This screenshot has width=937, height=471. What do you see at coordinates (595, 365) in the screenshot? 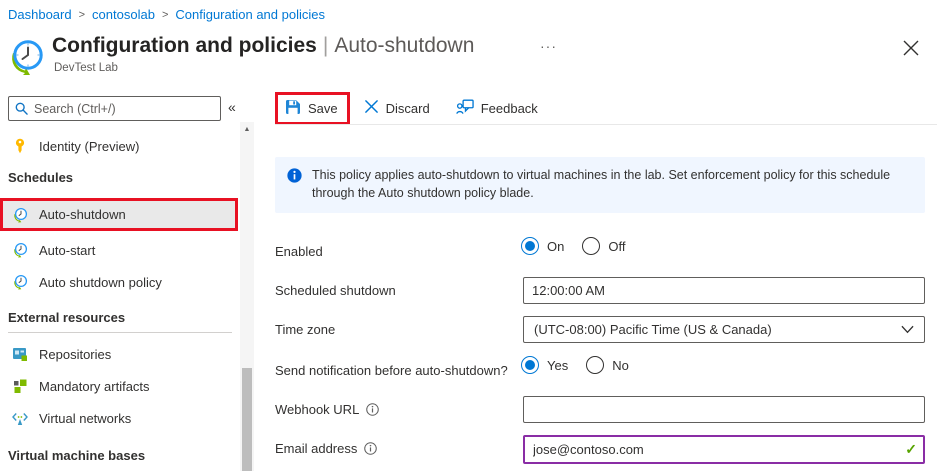
I see `notification-no-radio` at bounding box center [595, 365].